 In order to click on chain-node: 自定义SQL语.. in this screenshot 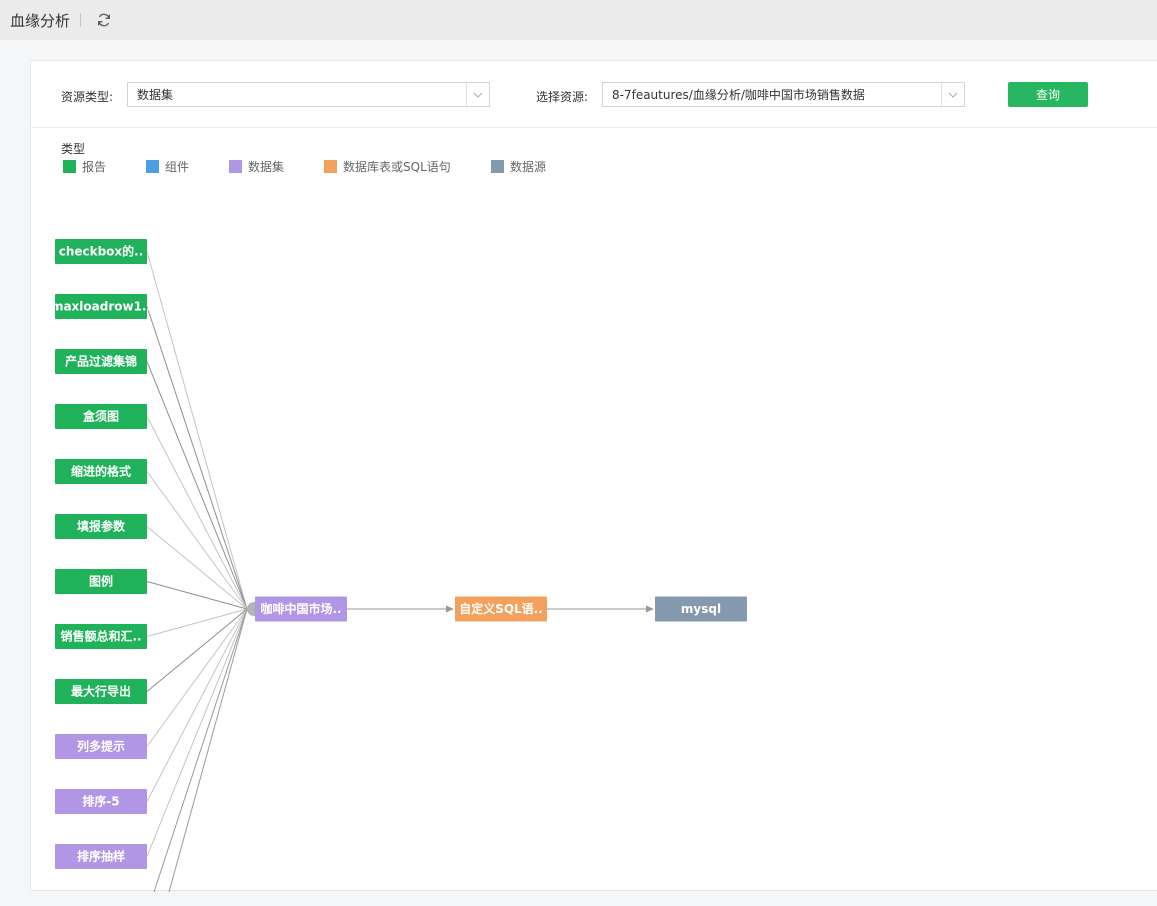, I will do `click(501, 609)`.